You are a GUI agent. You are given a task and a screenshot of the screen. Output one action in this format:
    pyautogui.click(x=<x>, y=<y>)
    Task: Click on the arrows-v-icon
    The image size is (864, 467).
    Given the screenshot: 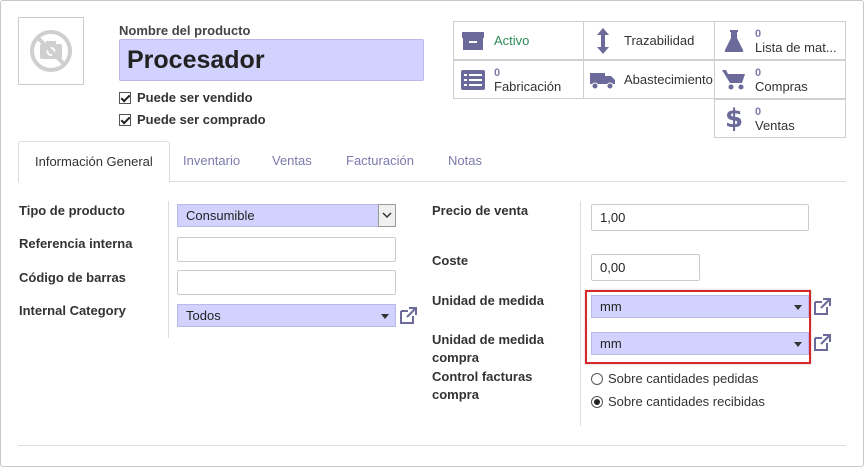 What is the action you would take?
    pyautogui.click(x=603, y=40)
    